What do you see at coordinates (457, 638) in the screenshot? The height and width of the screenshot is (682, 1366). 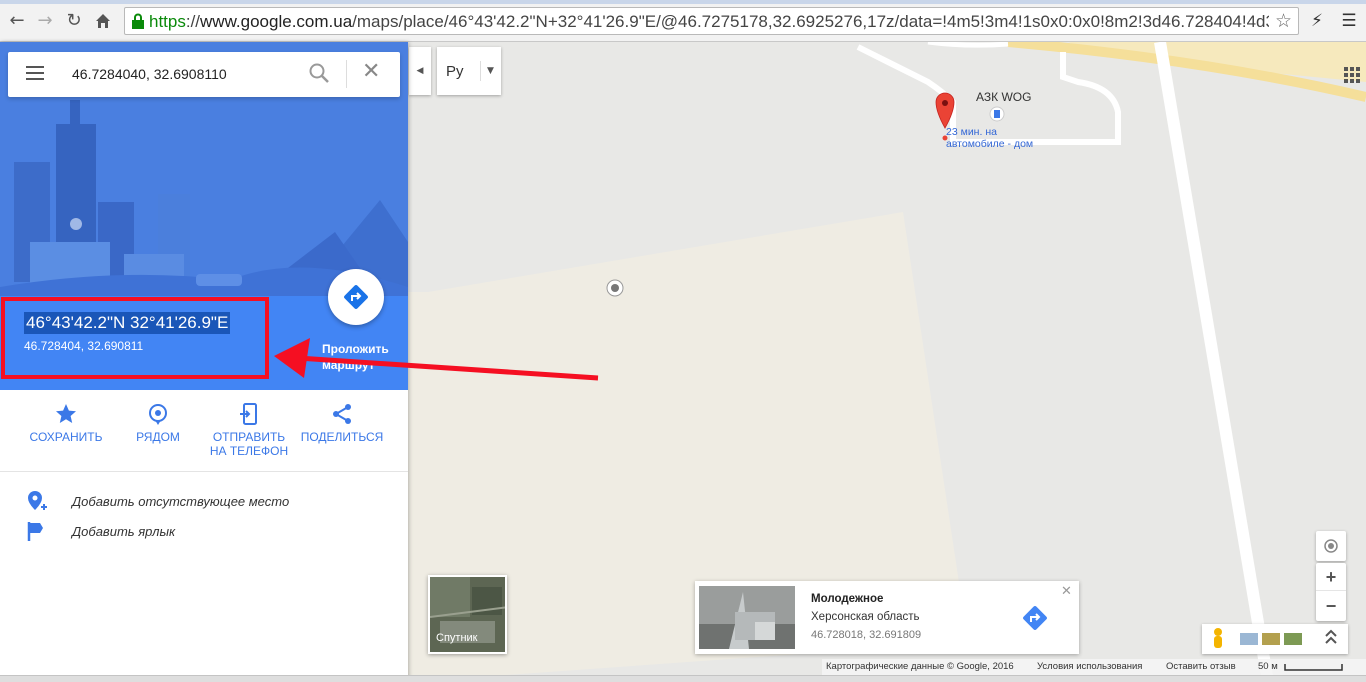 I see `satellite-label: Спутник` at bounding box center [457, 638].